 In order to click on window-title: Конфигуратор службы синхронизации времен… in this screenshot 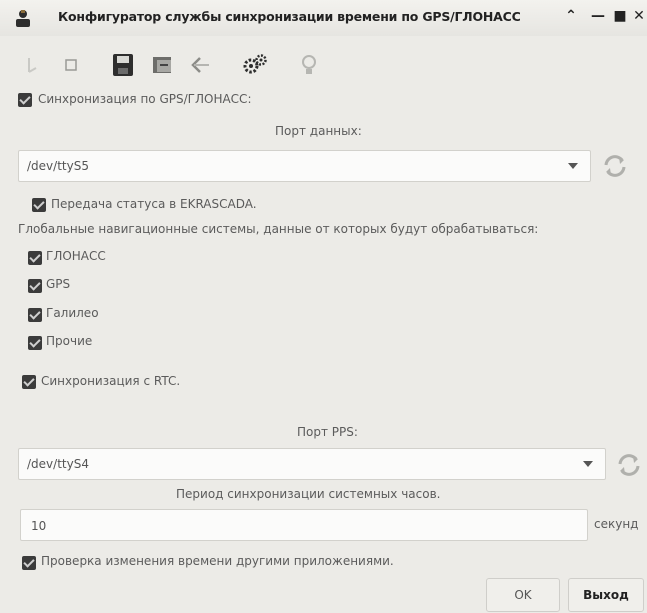, I will do `click(289, 16)`.